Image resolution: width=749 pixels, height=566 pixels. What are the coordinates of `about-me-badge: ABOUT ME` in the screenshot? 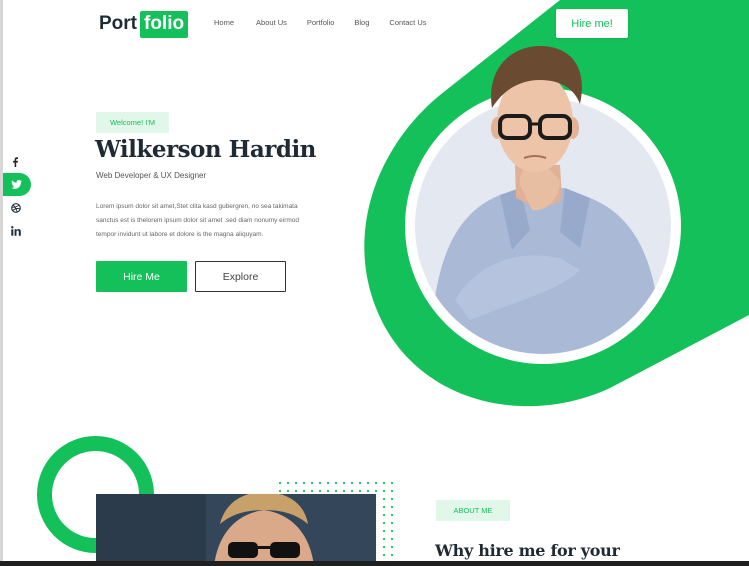 It's located at (473, 510).